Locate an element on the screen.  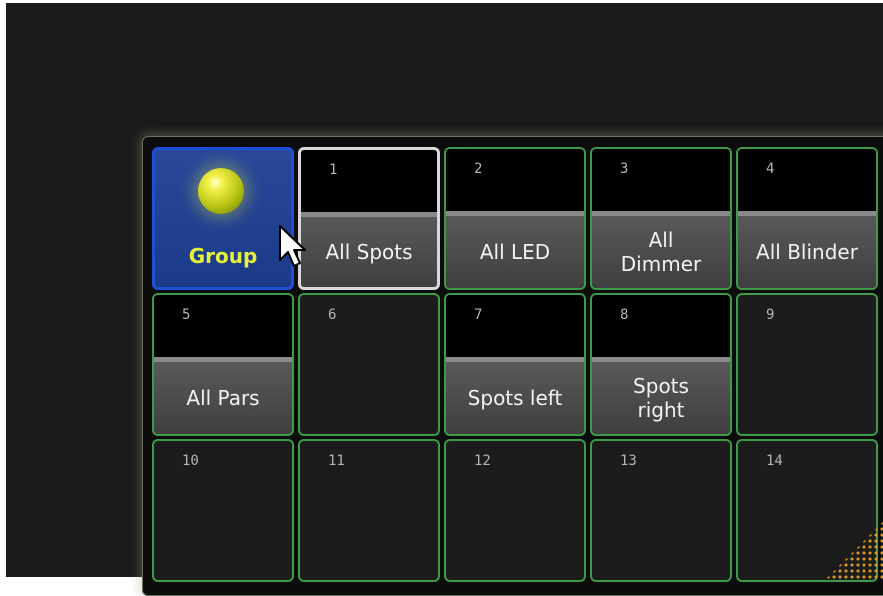
group-number: 12 is located at coordinates (482, 461).